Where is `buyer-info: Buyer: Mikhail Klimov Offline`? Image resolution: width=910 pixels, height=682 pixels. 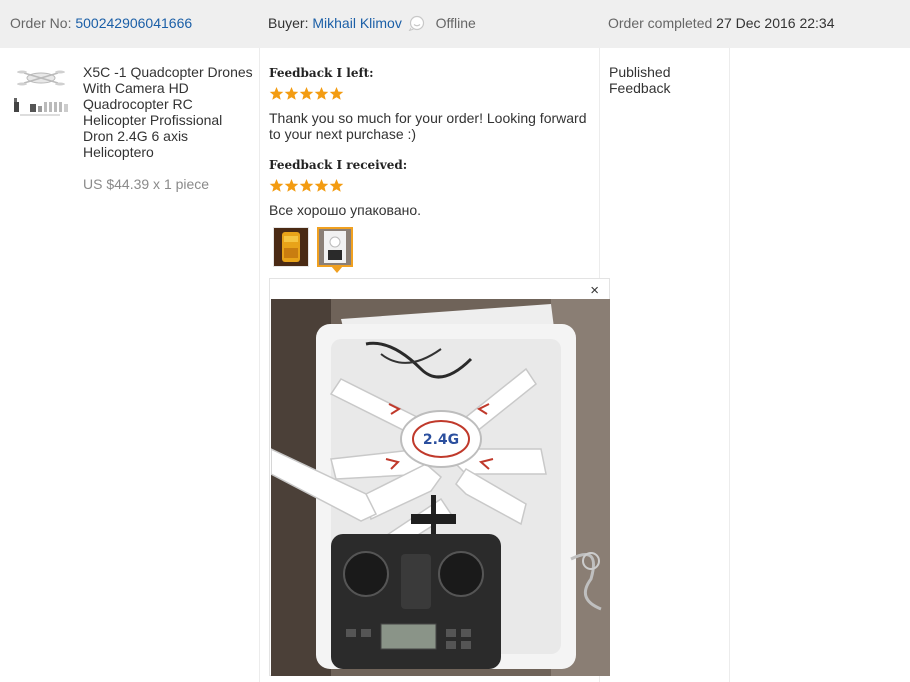
buyer-info: Buyer: Mikhail Klimov Offline is located at coordinates (372, 24).